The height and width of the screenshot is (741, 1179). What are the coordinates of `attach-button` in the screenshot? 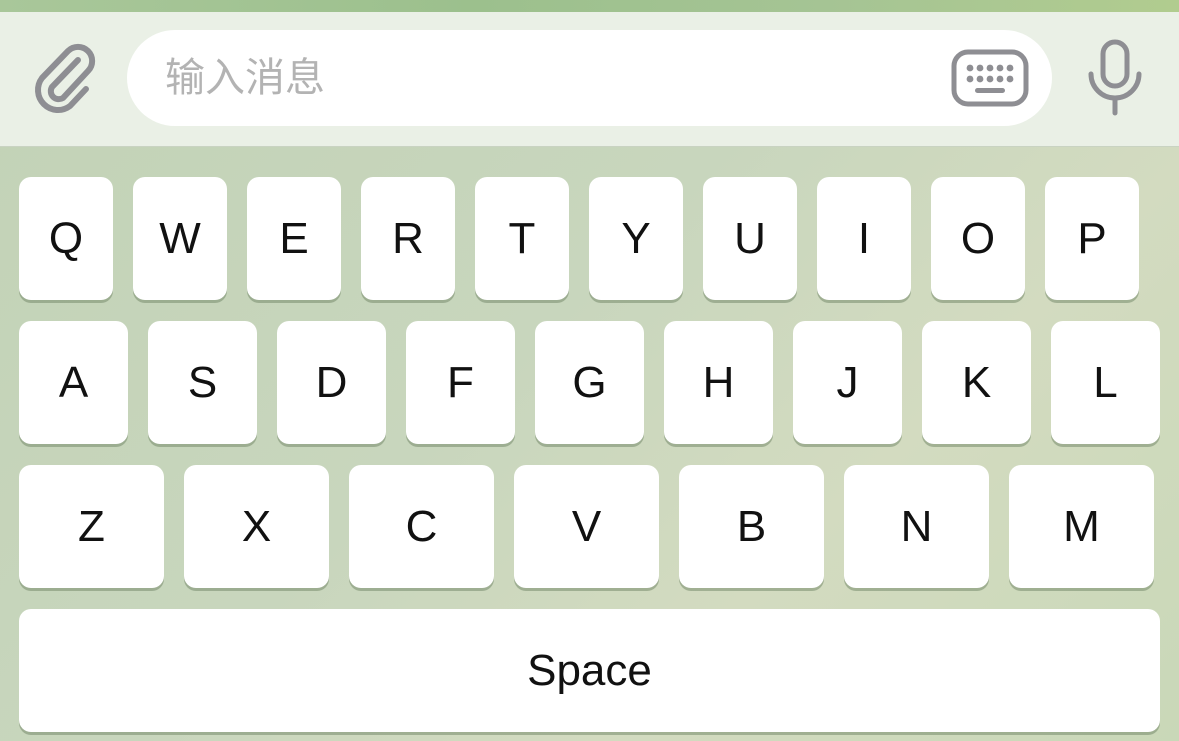 It's located at (64, 76).